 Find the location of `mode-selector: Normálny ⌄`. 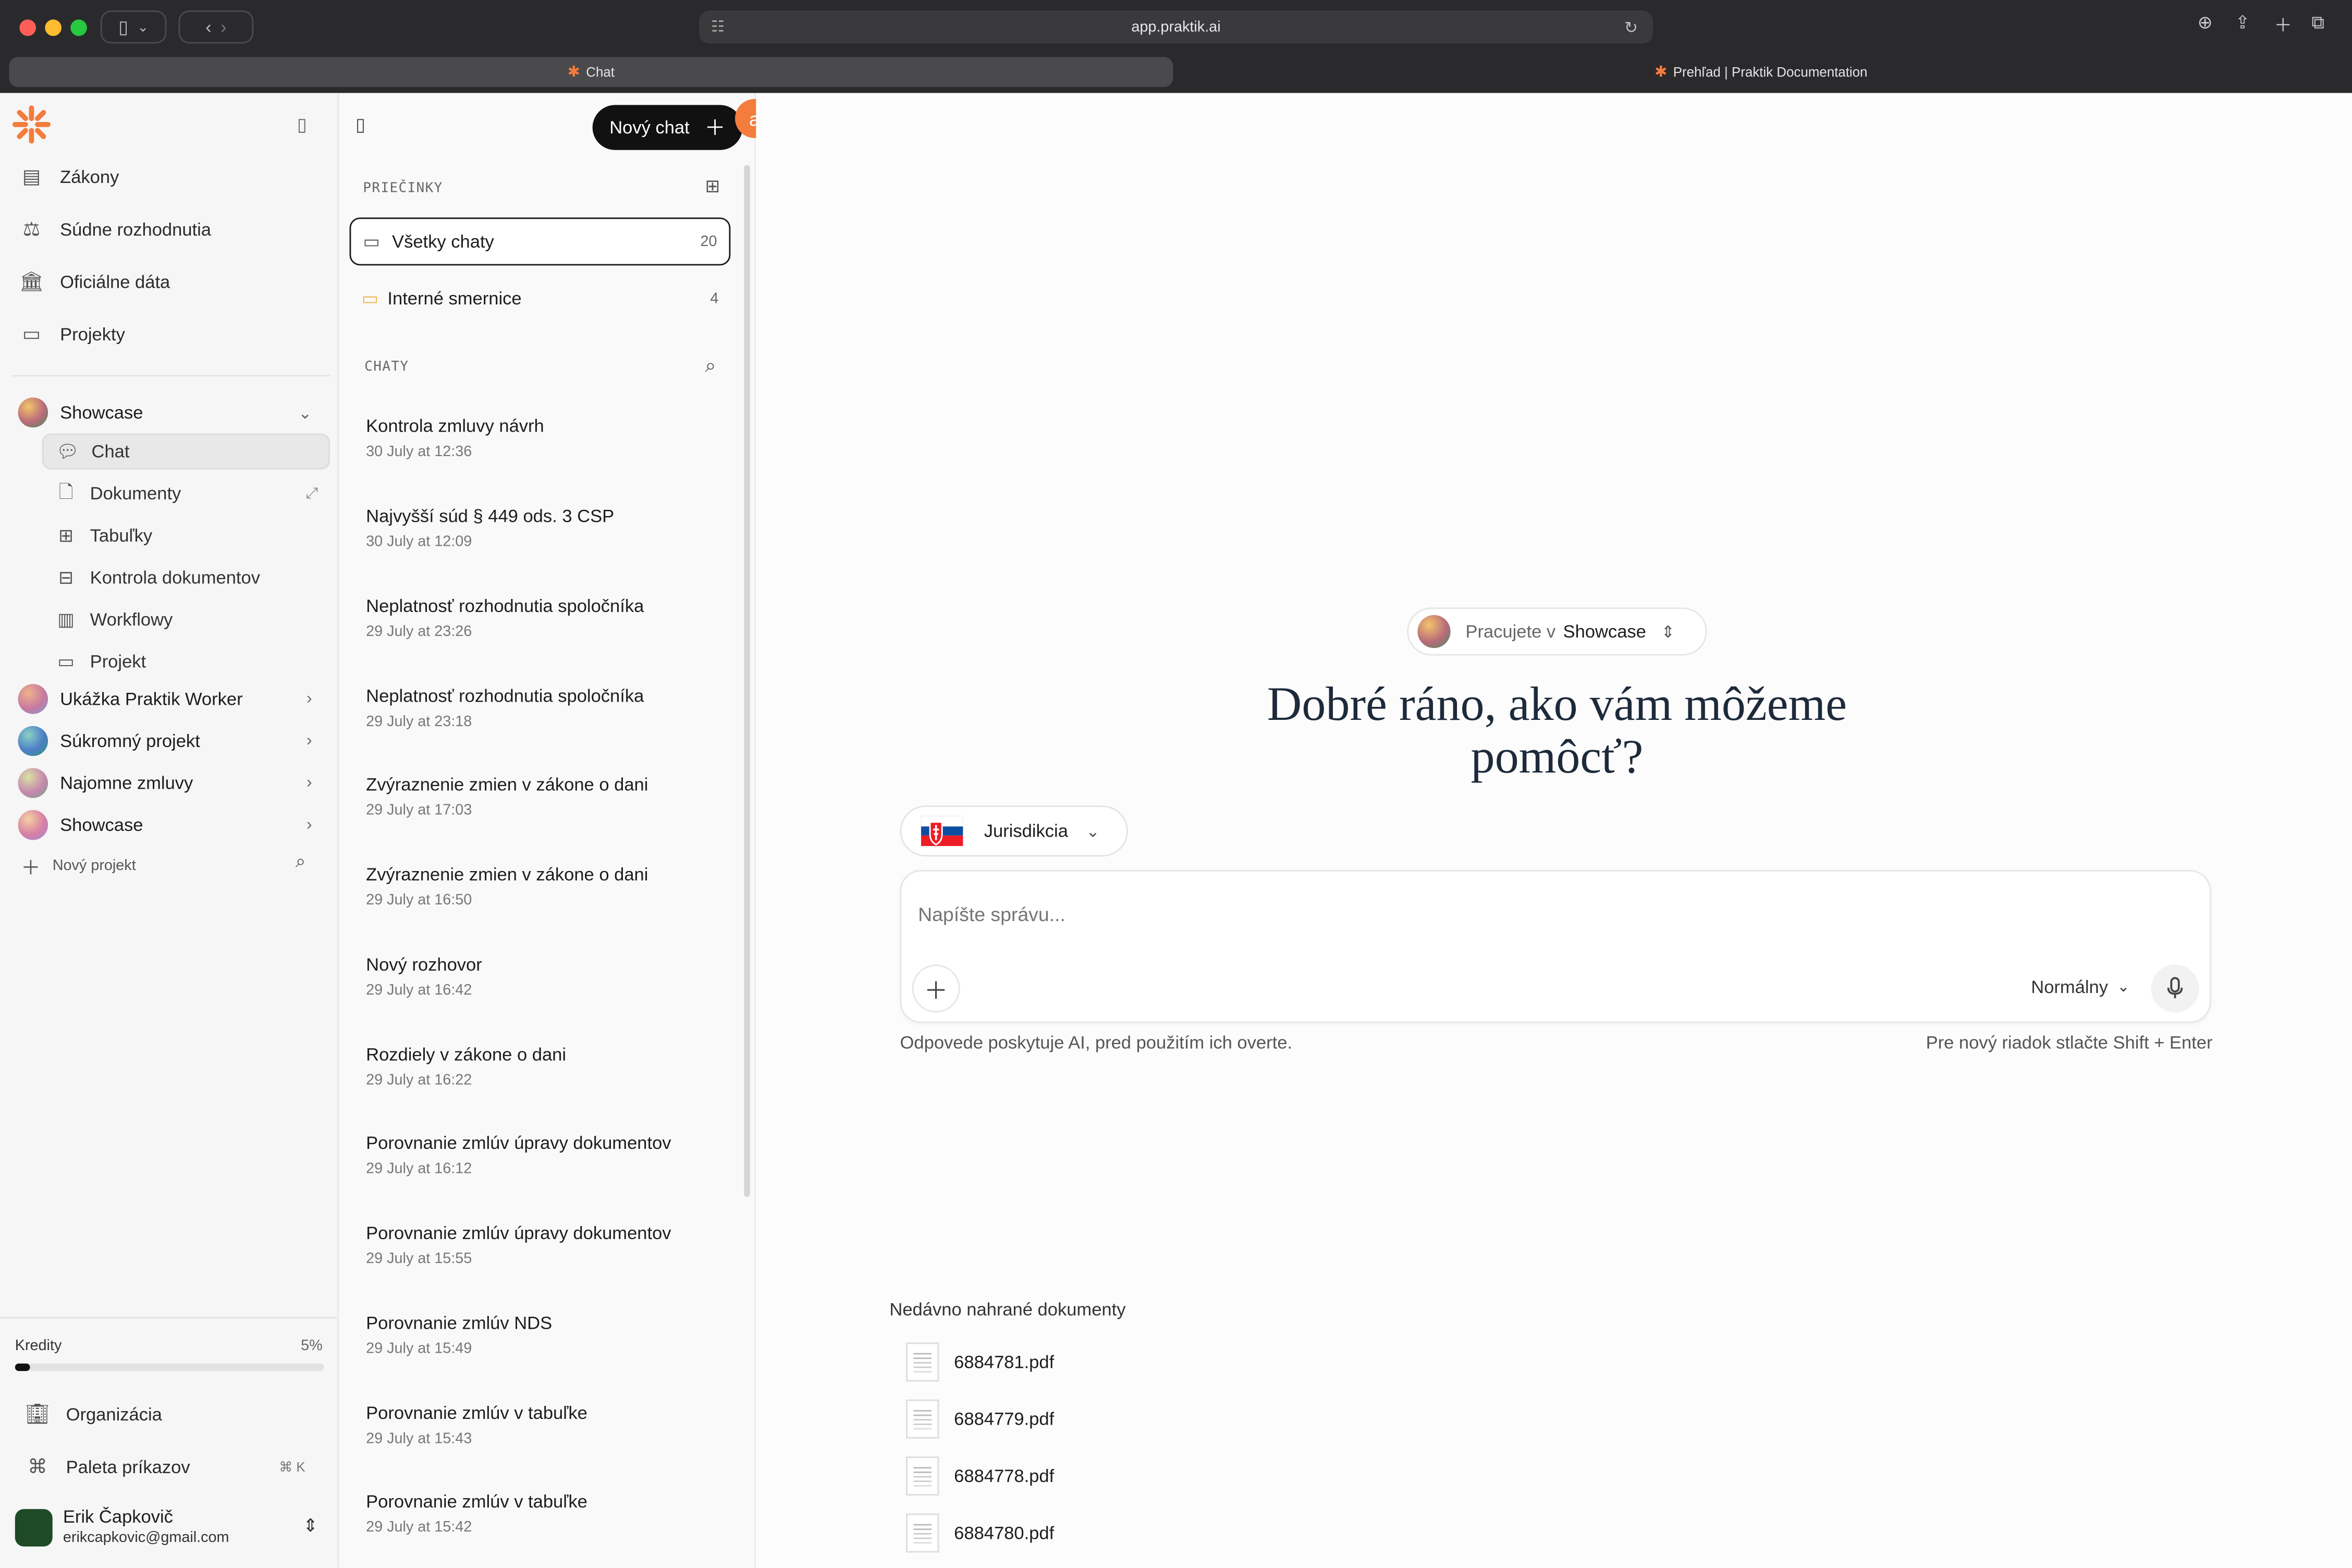

mode-selector: Normálny ⌄ is located at coordinates (2080, 986).